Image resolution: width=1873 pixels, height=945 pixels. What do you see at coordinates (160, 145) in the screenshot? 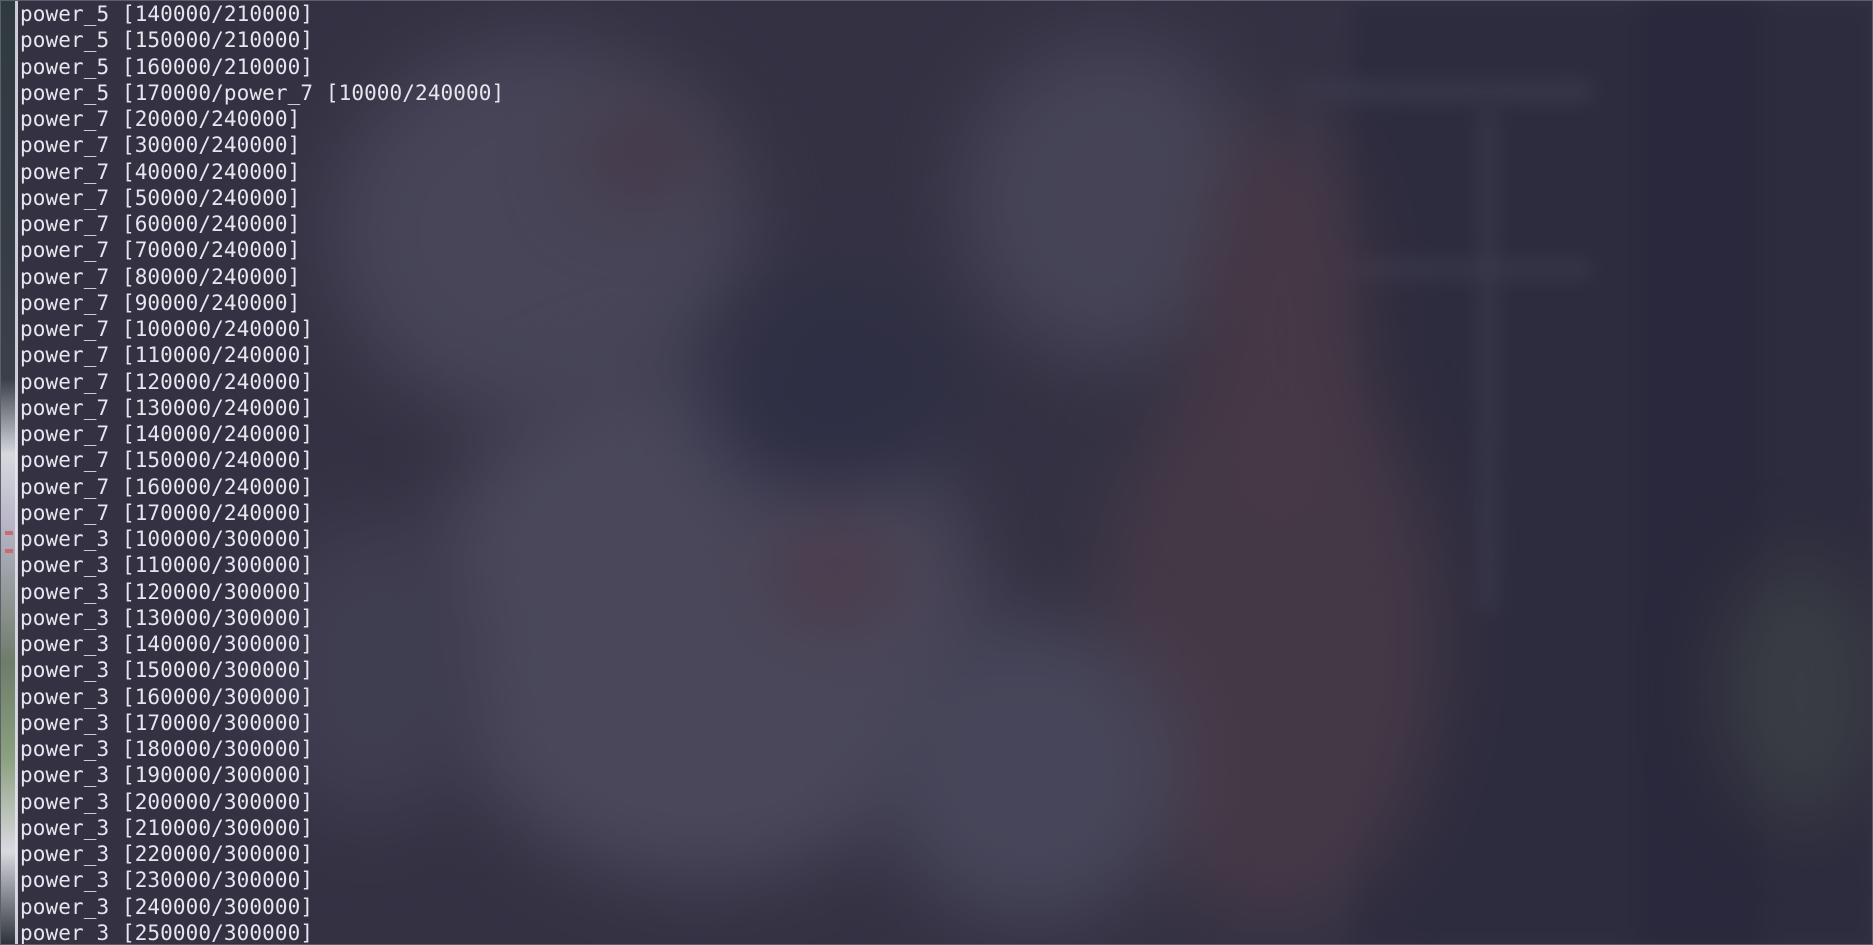
I see `console-line: power_7 [30000/240000]` at bounding box center [160, 145].